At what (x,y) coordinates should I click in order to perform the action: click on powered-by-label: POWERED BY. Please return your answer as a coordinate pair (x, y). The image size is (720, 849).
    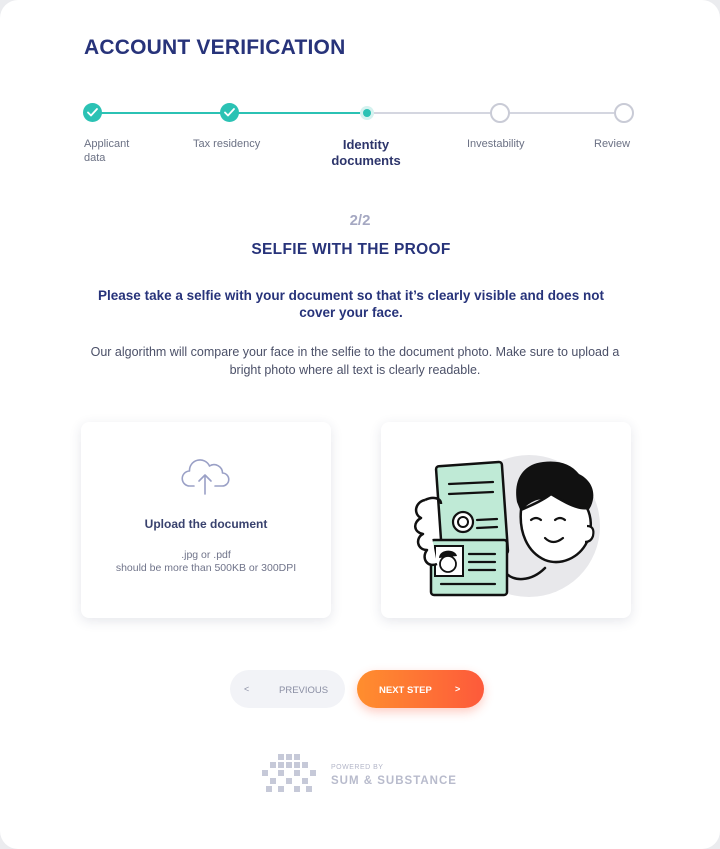
    Looking at the image, I should click on (357, 767).